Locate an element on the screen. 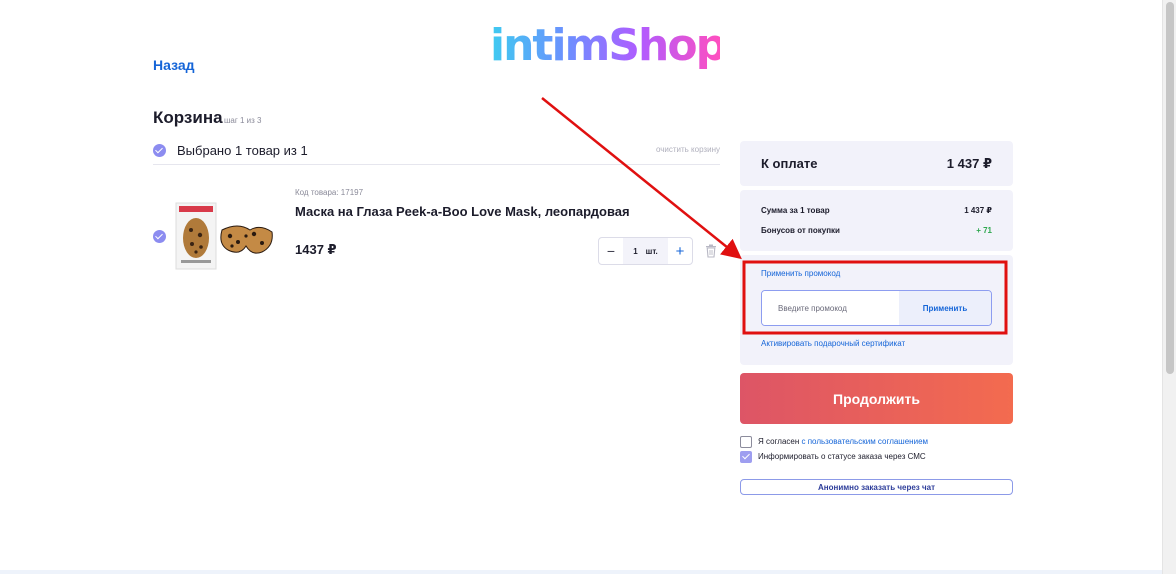 The height and width of the screenshot is (574, 1176). clear-cart-link: очистить корзину is located at coordinates (688, 149).